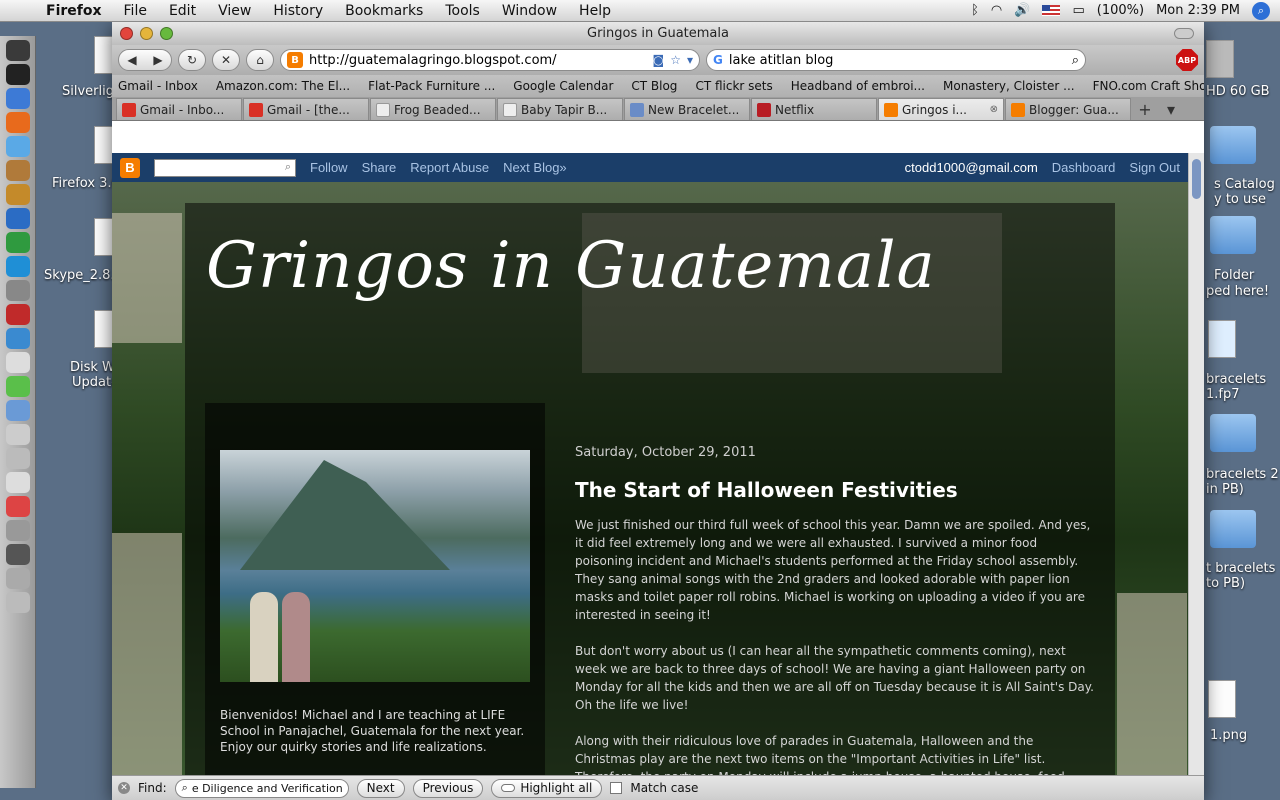  What do you see at coordinates (329, 167) in the screenshot?
I see `follow-link: Follow` at bounding box center [329, 167].